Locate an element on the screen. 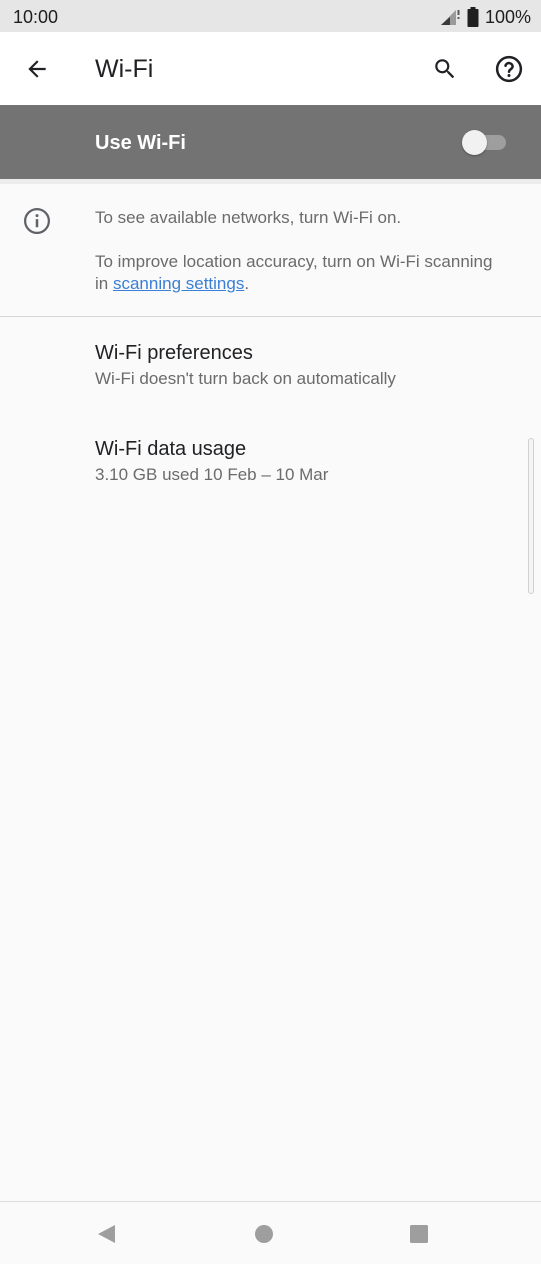 The image size is (541, 1264). status-time: 10:00 is located at coordinates (36, 17).